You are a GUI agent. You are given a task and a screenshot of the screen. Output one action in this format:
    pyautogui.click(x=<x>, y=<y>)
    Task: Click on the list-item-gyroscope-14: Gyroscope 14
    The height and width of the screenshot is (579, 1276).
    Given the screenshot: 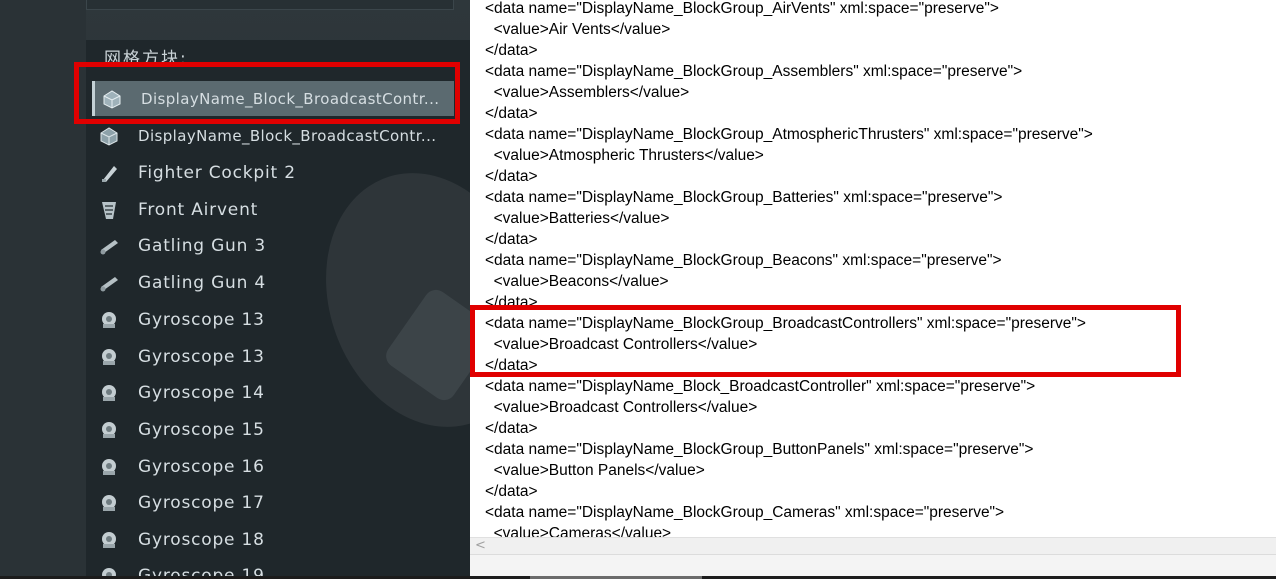 What is the action you would take?
    pyautogui.click(x=273, y=392)
    